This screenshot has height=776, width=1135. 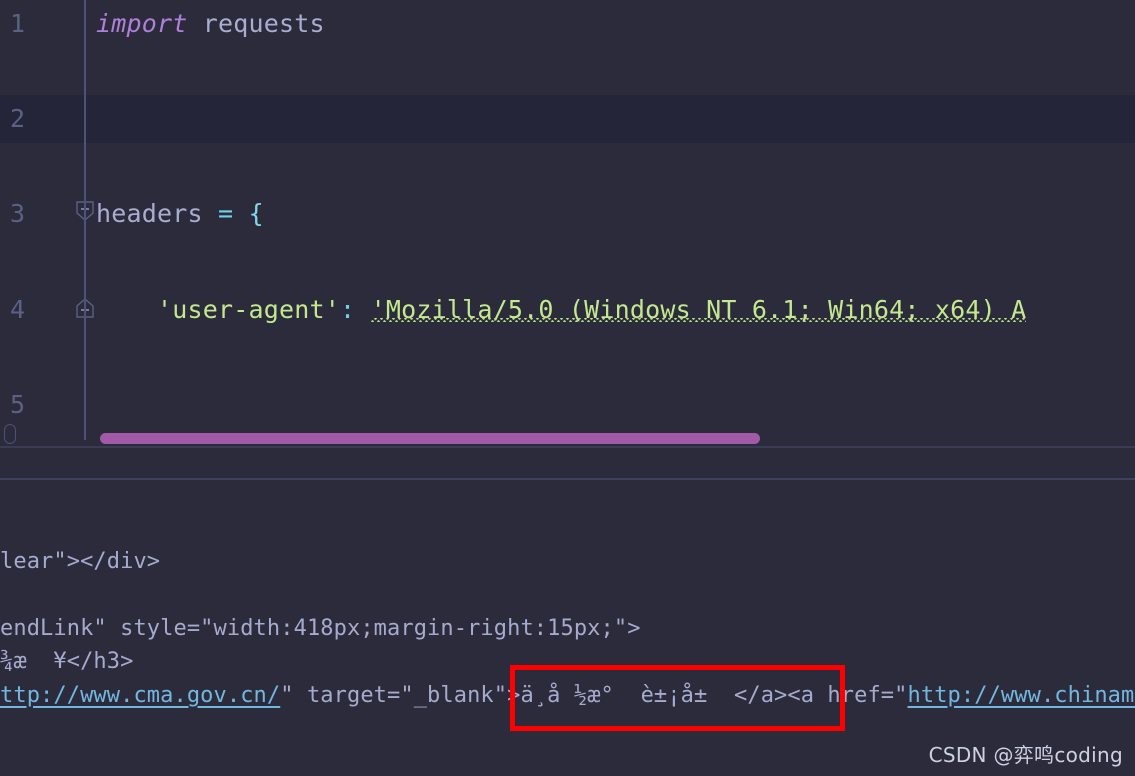 What do you see at coordinates (567, 214) in the screenshot?
I see `code-line: 3 headers = {` at bounding box center [567, 214].